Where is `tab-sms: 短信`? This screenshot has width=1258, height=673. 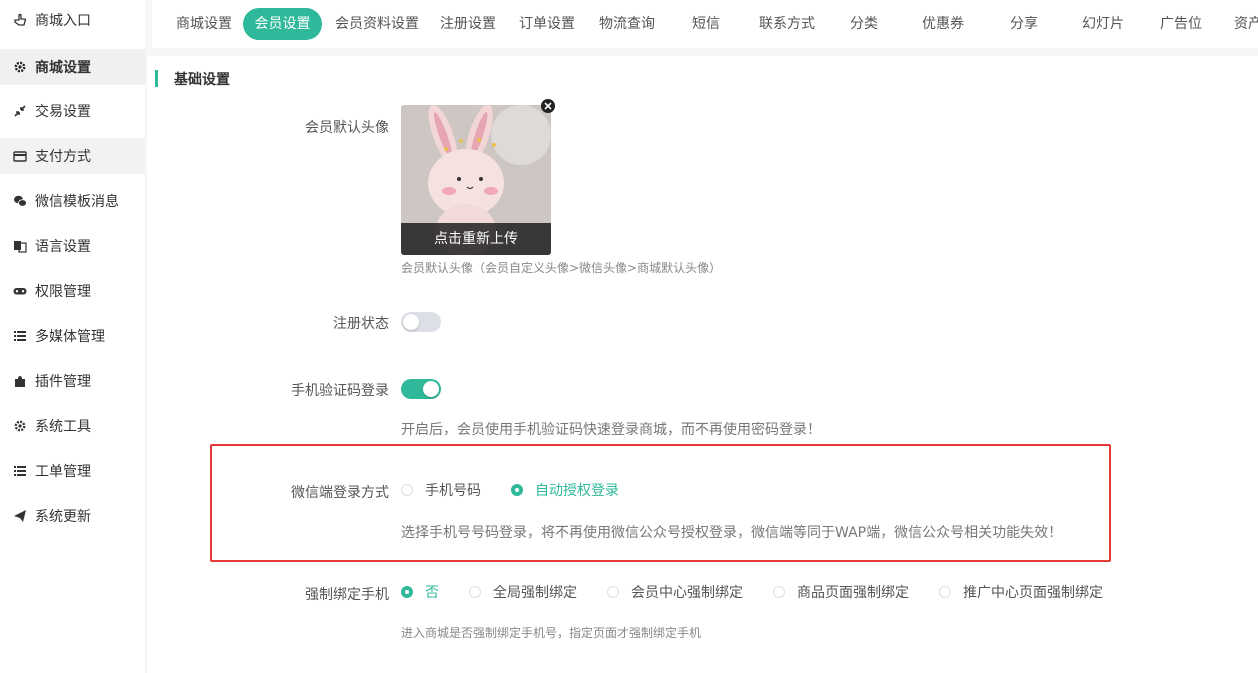 tab-sms: 短信 is located at coordinates (706, 24).